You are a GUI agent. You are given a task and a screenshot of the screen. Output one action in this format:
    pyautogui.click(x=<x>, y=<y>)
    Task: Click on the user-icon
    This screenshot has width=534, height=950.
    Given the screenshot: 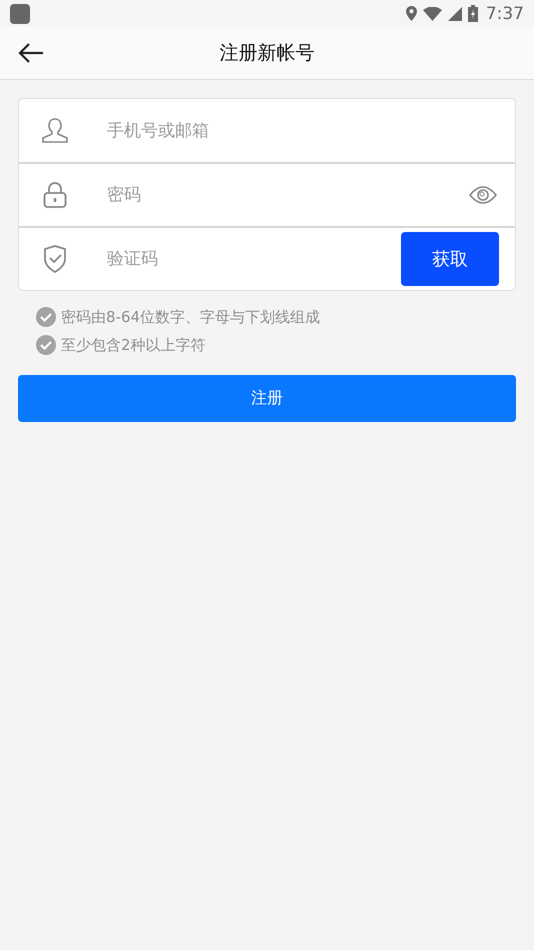 What is the action you would take?
    pyautogui.click(x=55, y=130)
    